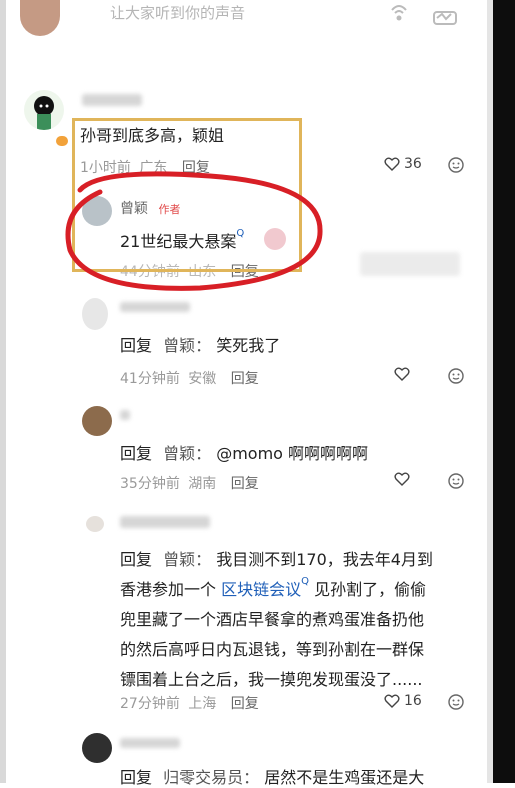 This screenshot has width=515, height=788. What do you see at coordinates (112, 100) in the screenshot?
I see `commenter-name-blurred` at bounding box center [112, 100].